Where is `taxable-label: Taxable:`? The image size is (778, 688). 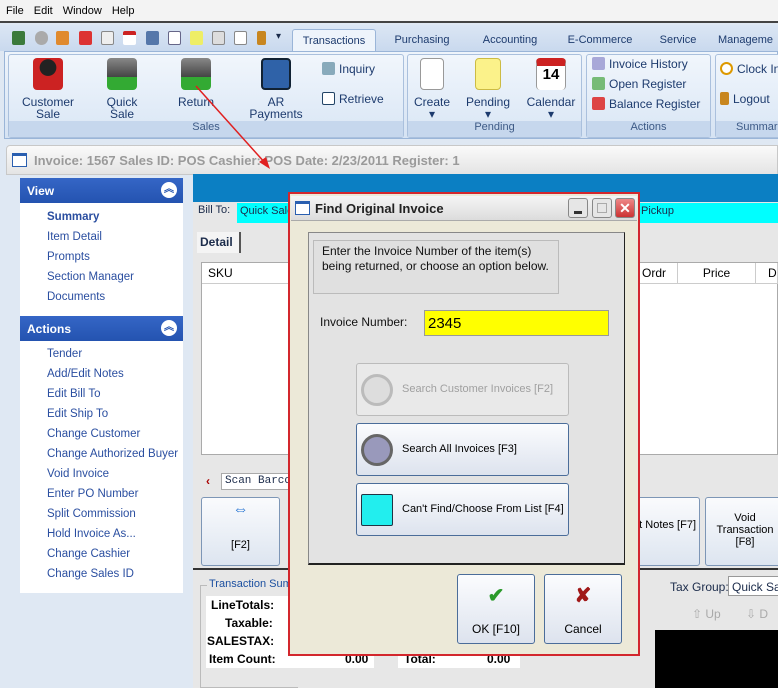 taxable-label: Taxable: is located at coordinates (249, 623).